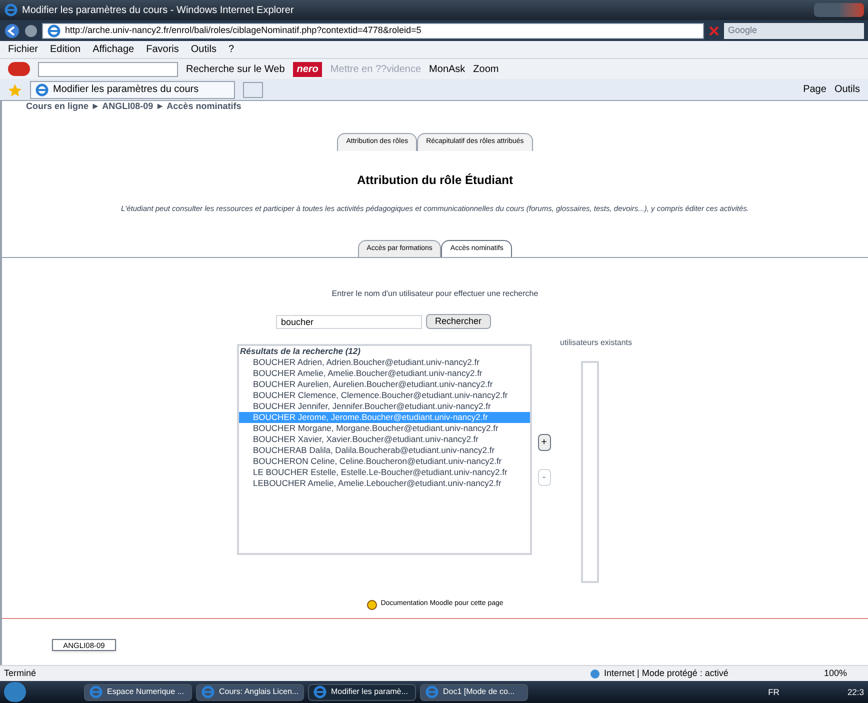 This screenshot has width=868, height=703. What do you see at coordinates (458, 322) in the screenshot?
I see `search-button: Rechercher` at bounding box center [458, 322].